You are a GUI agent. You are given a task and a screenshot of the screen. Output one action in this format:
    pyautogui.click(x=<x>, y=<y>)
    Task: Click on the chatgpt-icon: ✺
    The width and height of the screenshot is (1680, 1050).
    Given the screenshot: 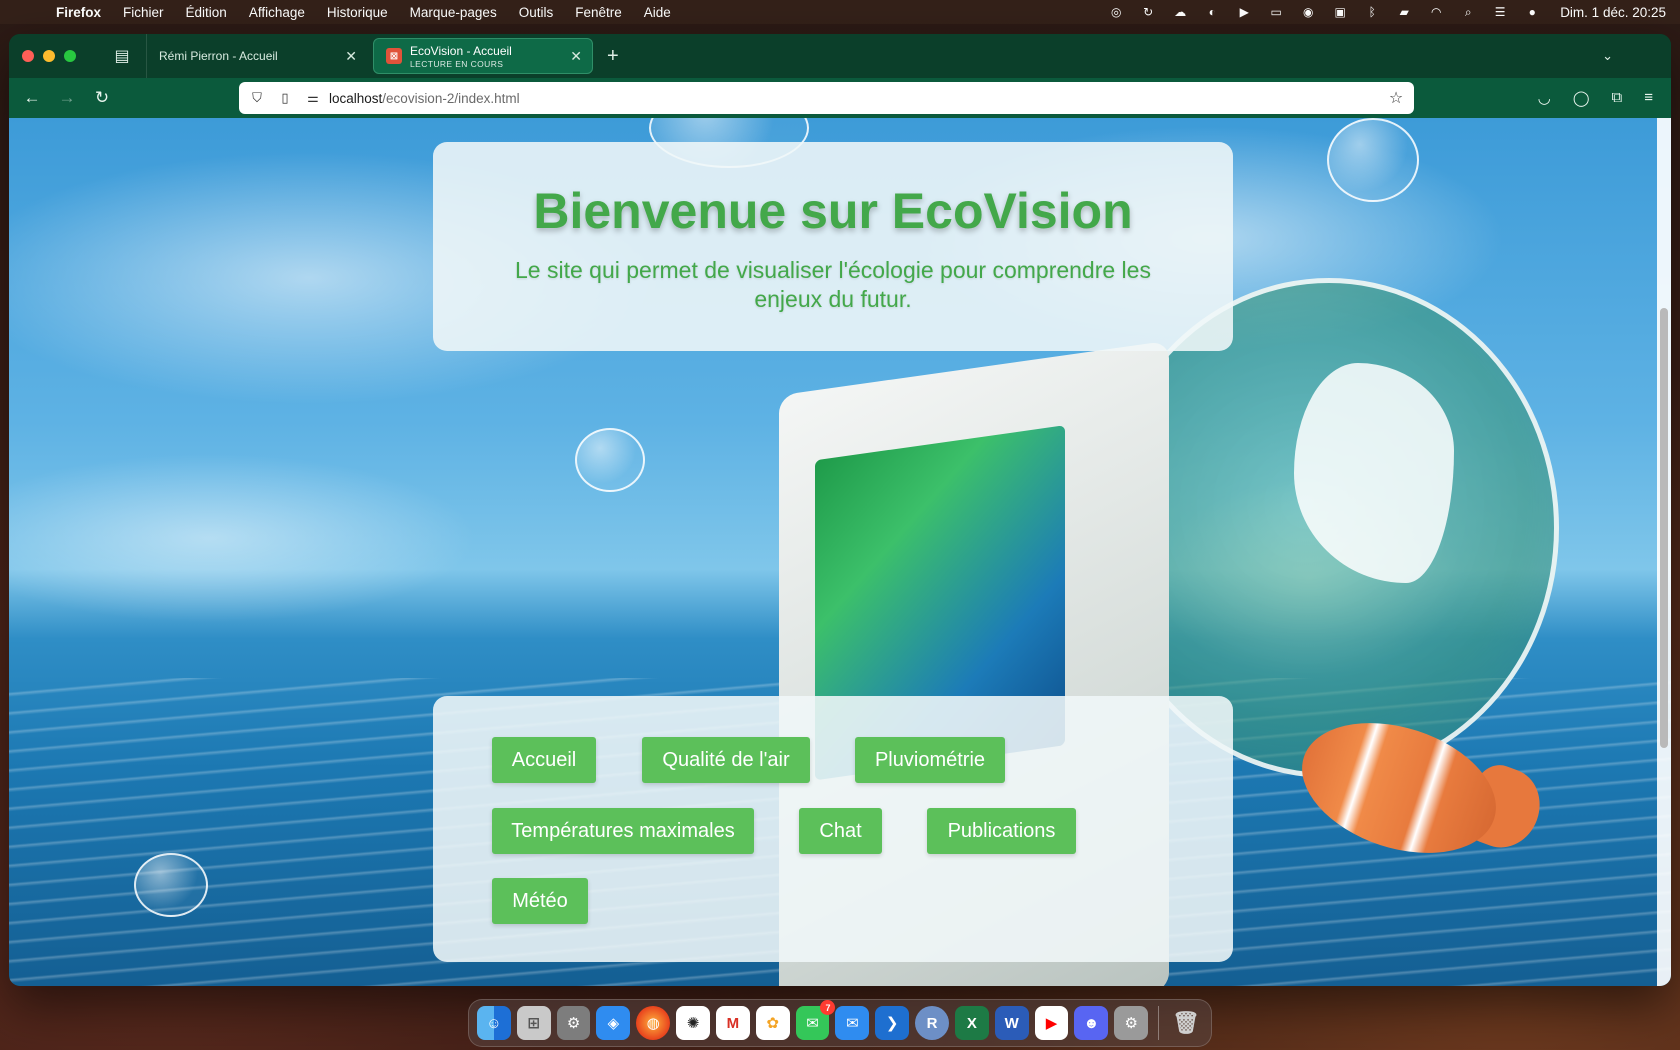 What is the action you would take?
    pyautogui.click(x=693, y=1023)
    